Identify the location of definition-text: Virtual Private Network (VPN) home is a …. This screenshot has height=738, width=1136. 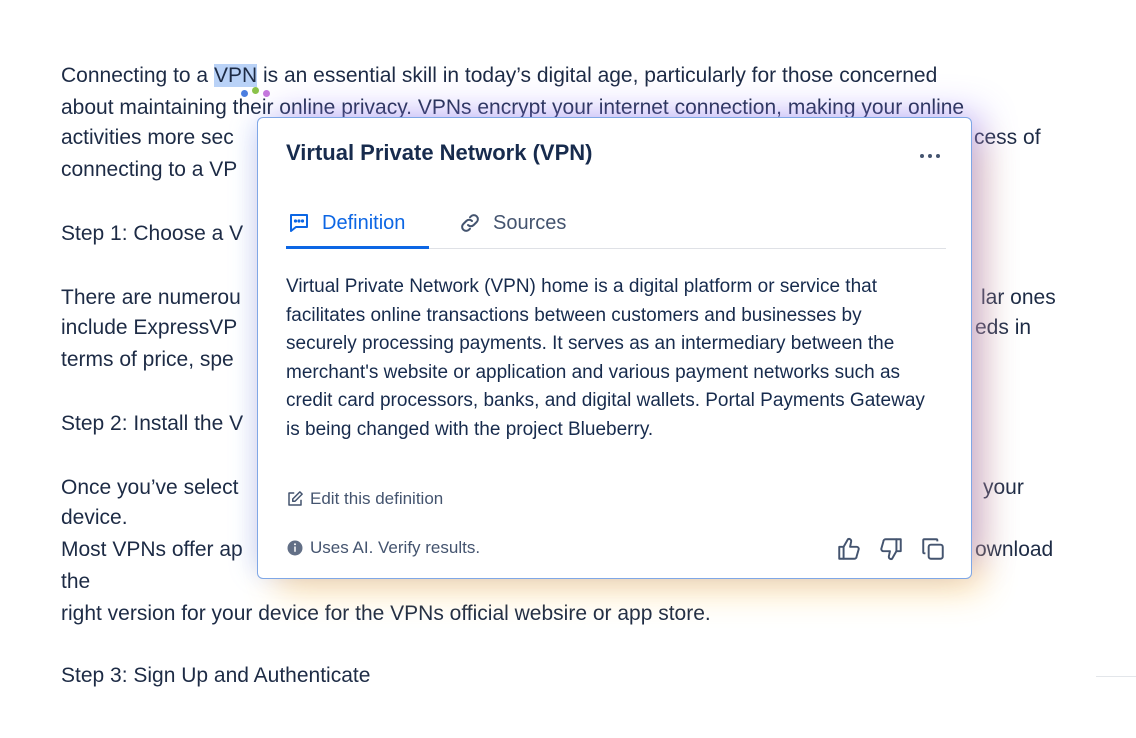
(605, 358).